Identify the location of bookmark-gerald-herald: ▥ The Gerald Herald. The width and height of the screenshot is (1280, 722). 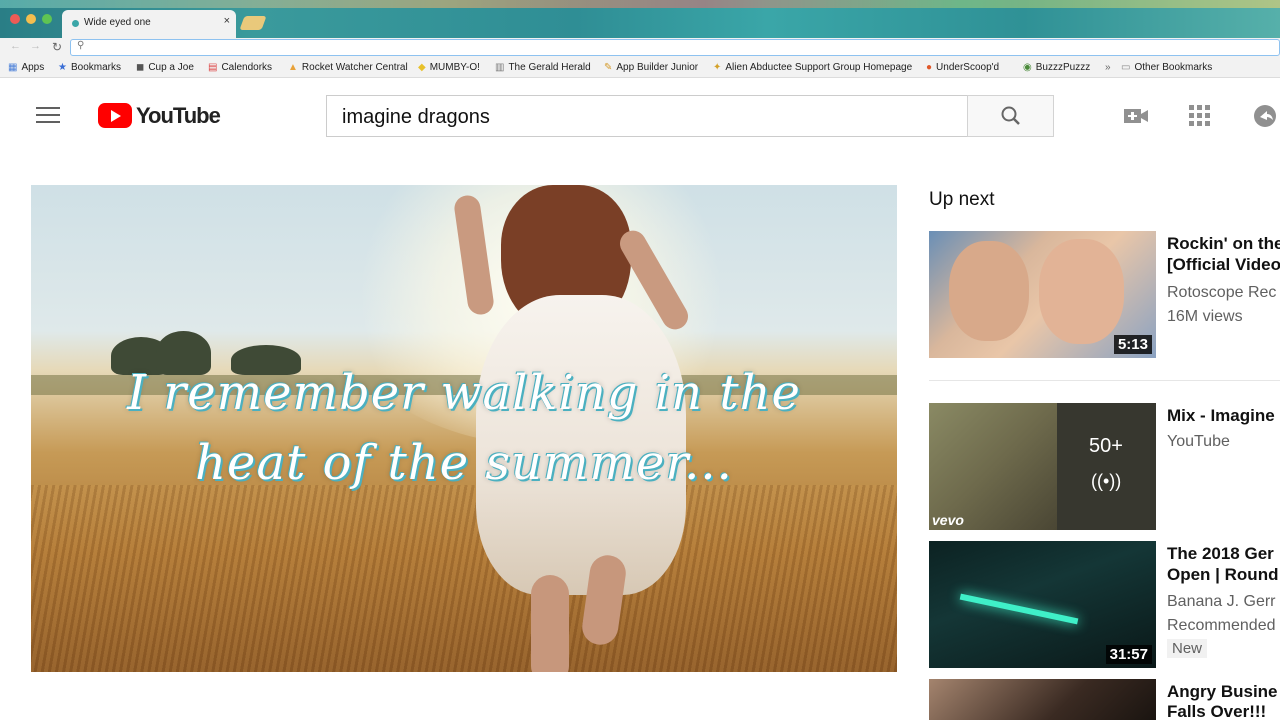
(543, 67).